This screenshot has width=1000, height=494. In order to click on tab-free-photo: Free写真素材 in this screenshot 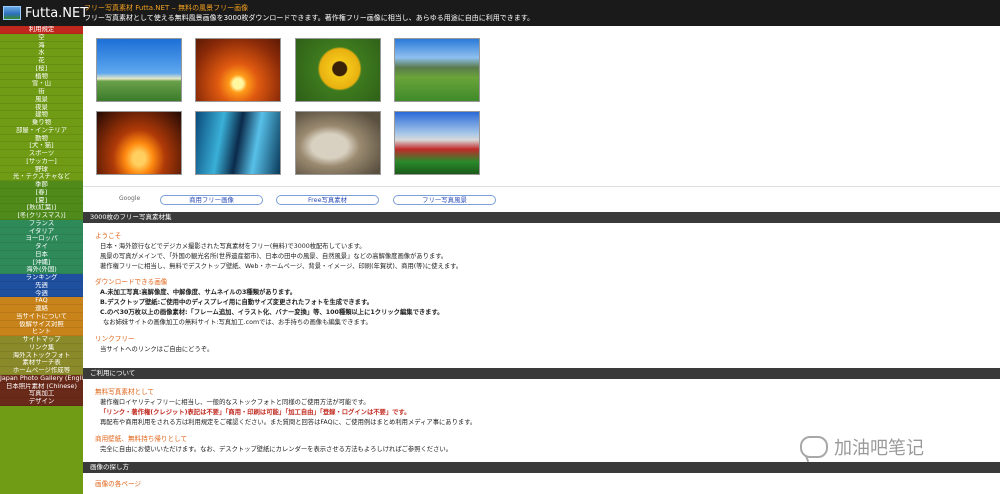, I will do `click(327, 200)`.